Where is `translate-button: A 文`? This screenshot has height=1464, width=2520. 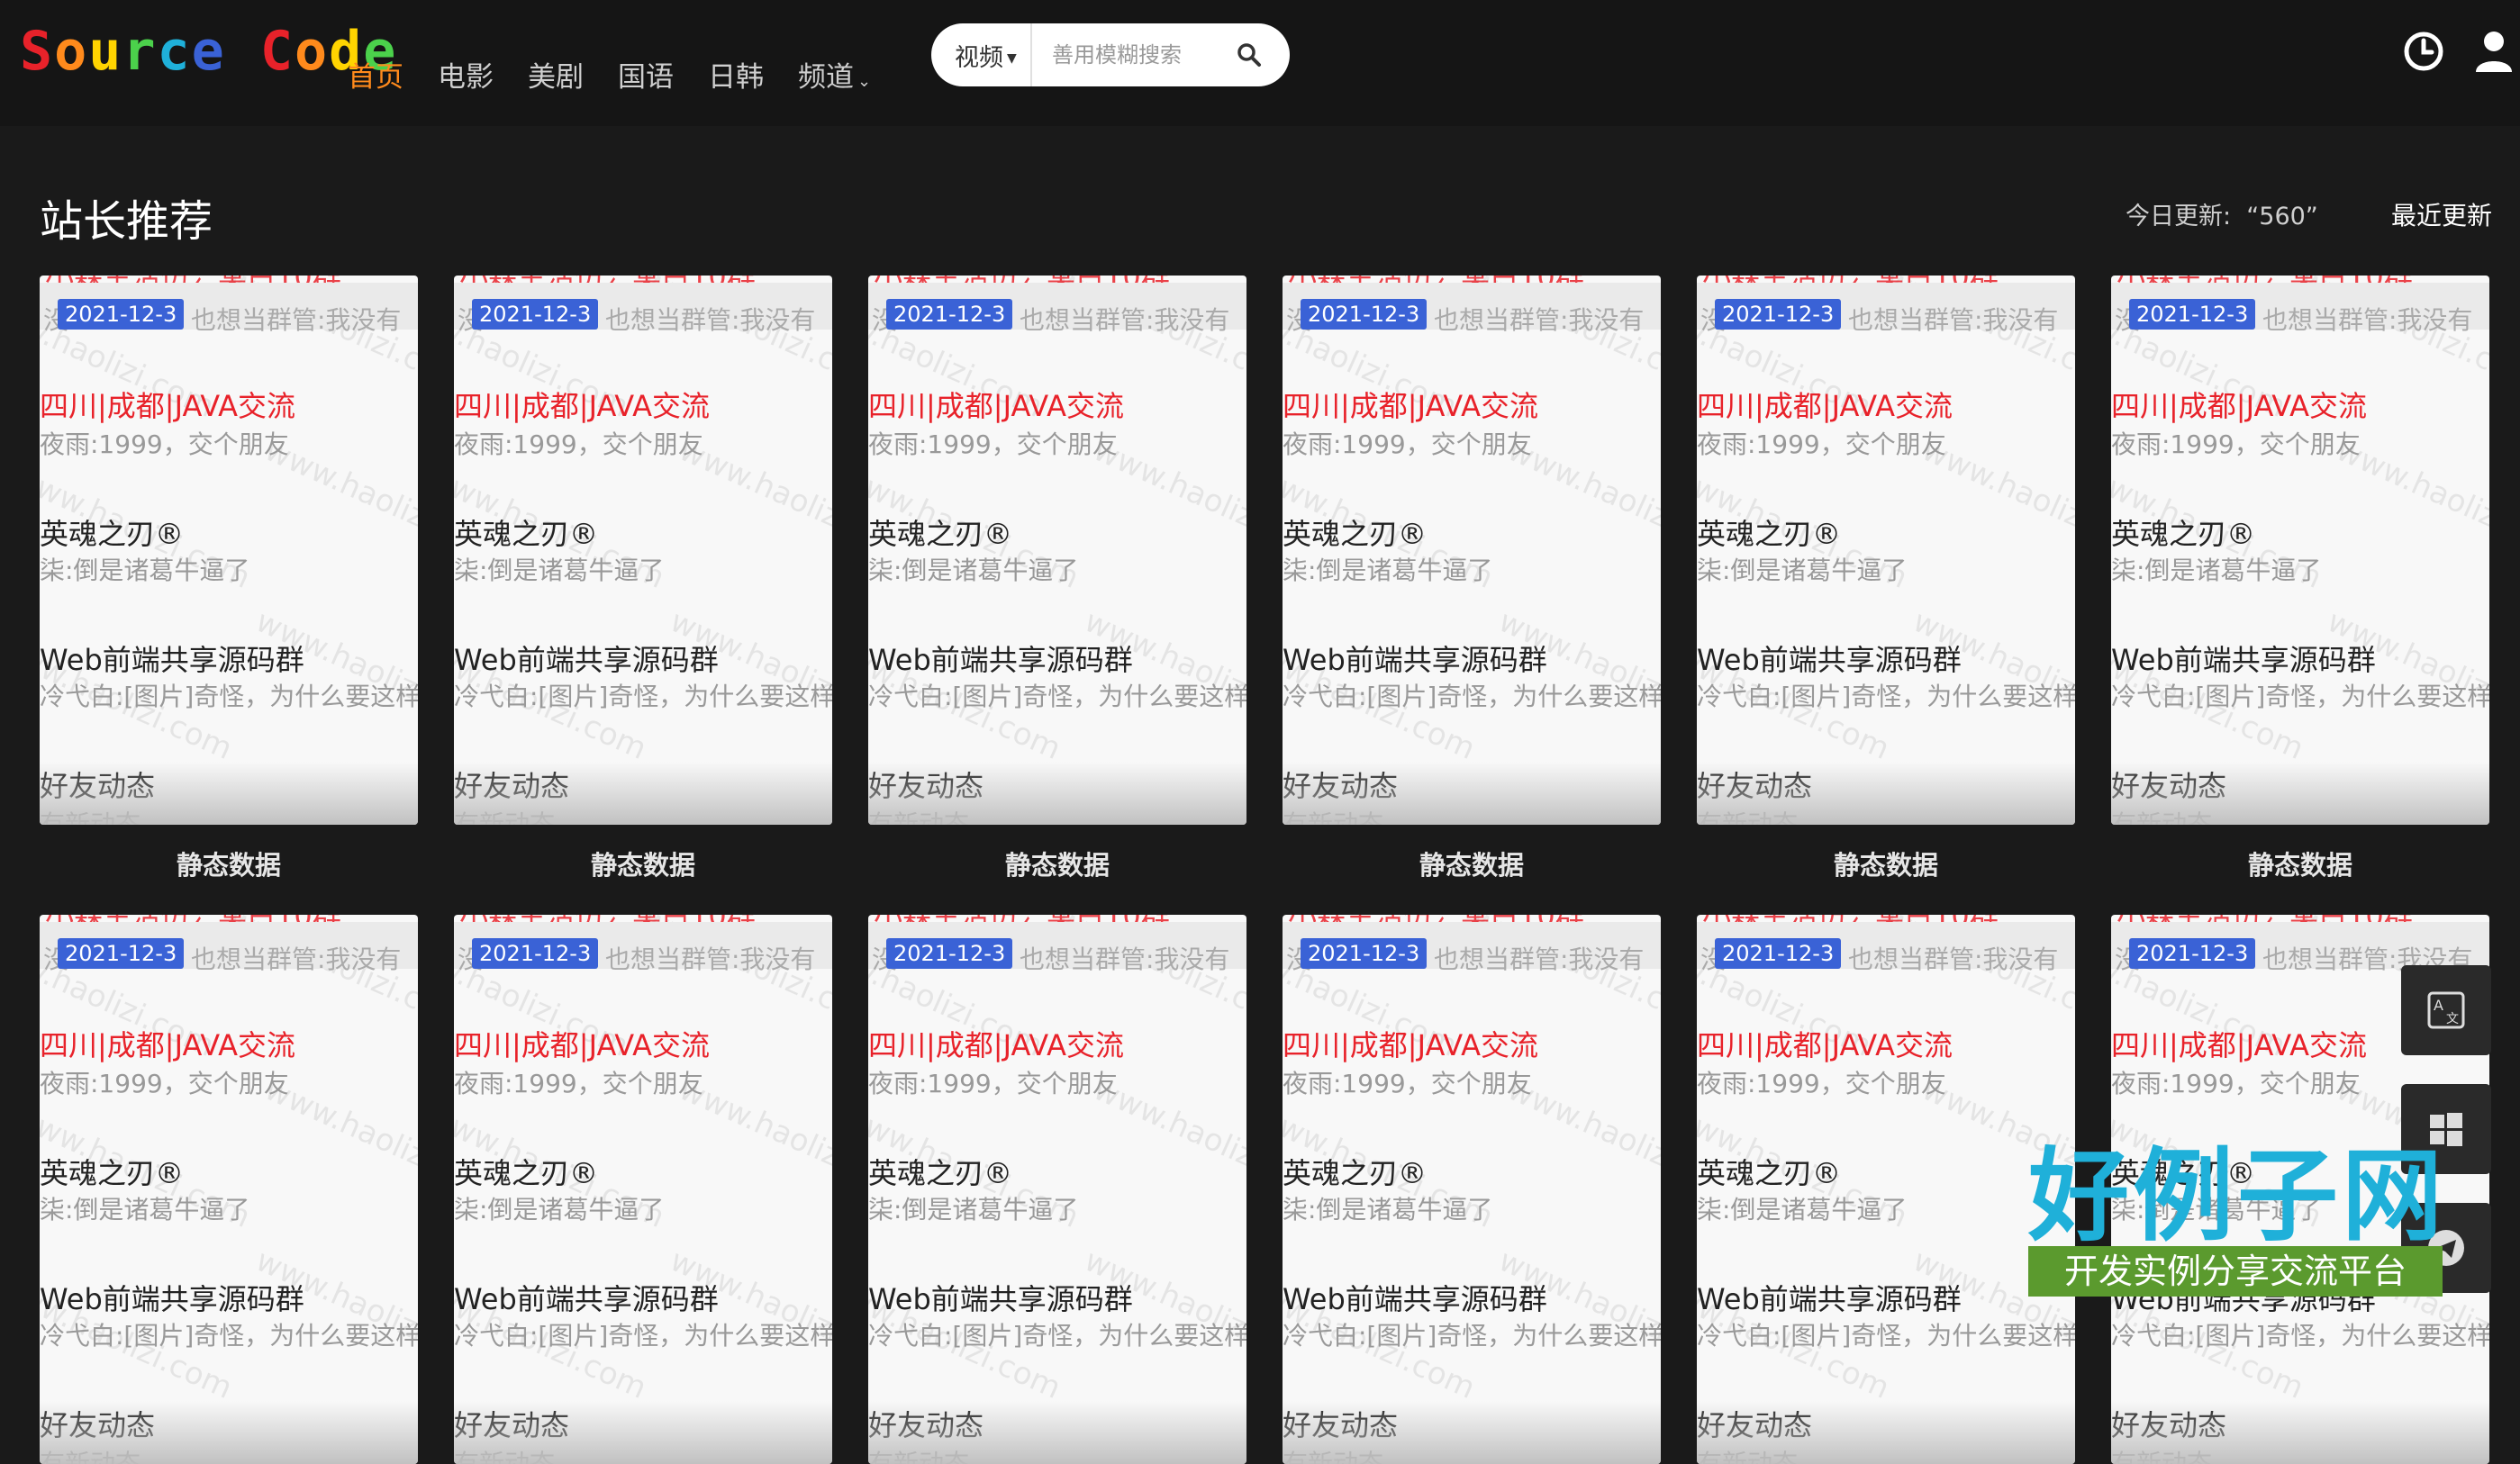
translate-button: A 文 is located at coordinates (2446, 1010).